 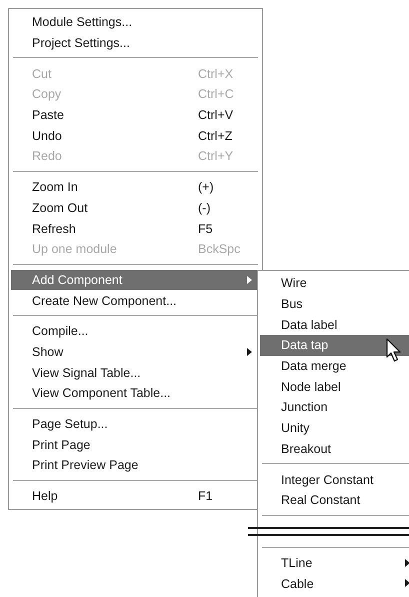 I want to click on menu-item: Zoom Out (-), so click(x=135, y=208).